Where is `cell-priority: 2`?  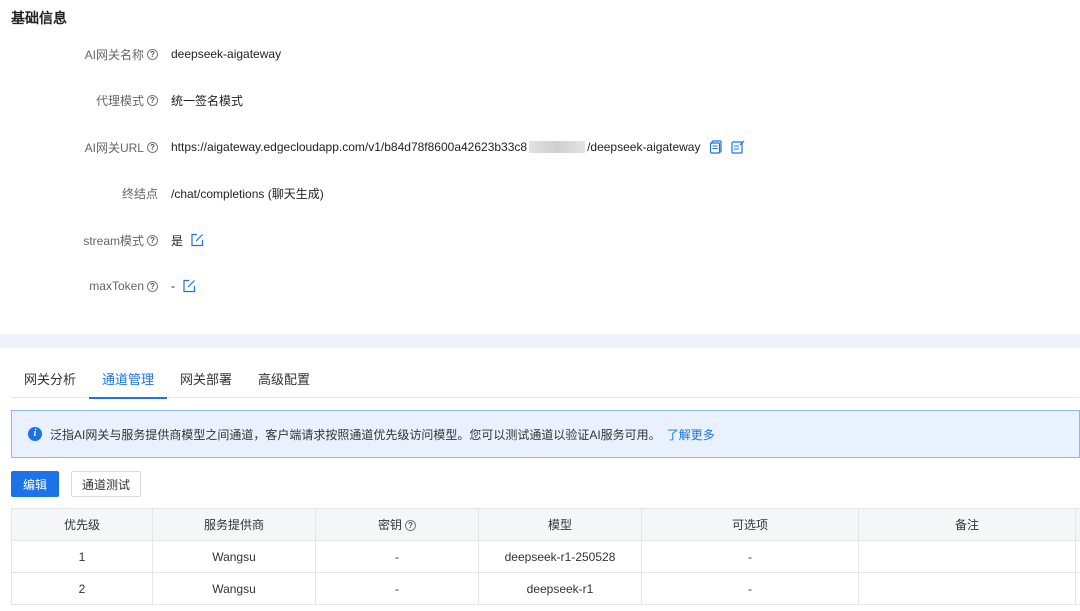 cell-priority: 2 is located at coordinates (82, 588).